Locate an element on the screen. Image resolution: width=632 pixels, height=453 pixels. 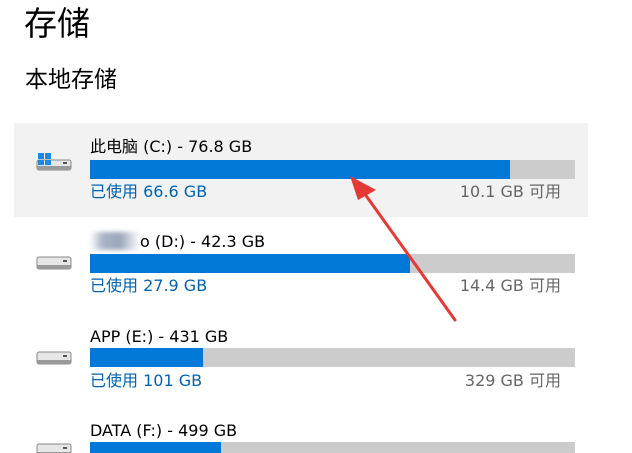
used-space: 已使用 66.6 GB is located at coordinates (149, 191).